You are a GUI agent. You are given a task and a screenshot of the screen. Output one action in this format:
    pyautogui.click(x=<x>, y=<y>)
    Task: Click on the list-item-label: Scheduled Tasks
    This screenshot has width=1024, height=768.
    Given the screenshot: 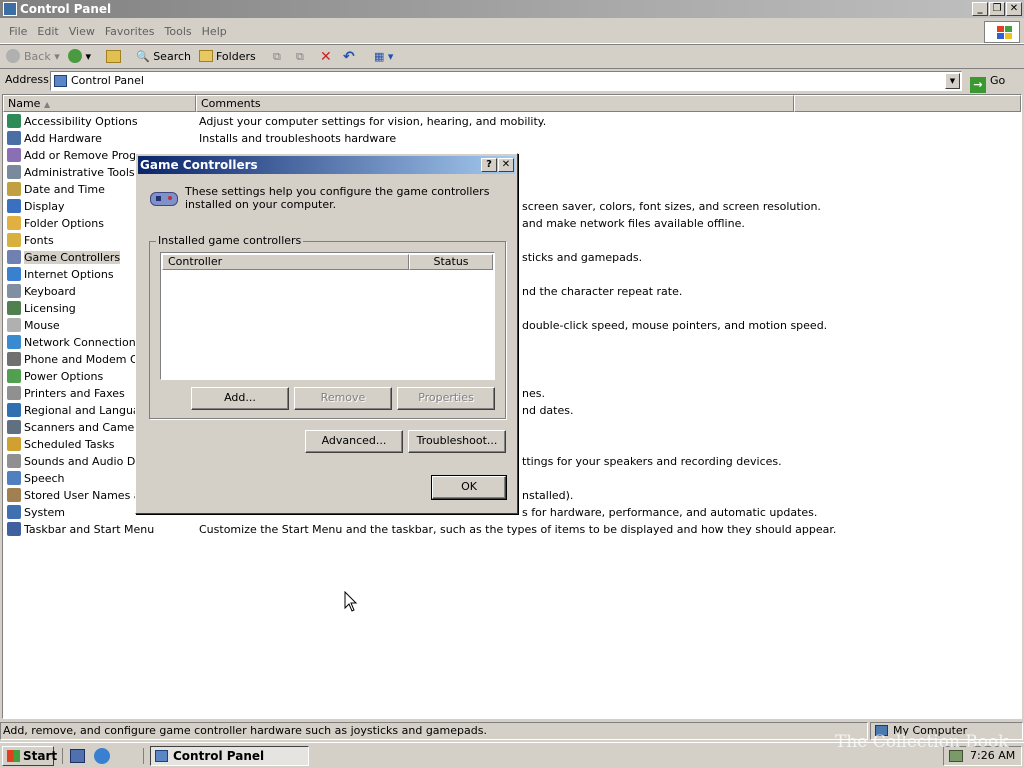 What is the action you would take?
    pyautogui.click(x=69, y=444)
    